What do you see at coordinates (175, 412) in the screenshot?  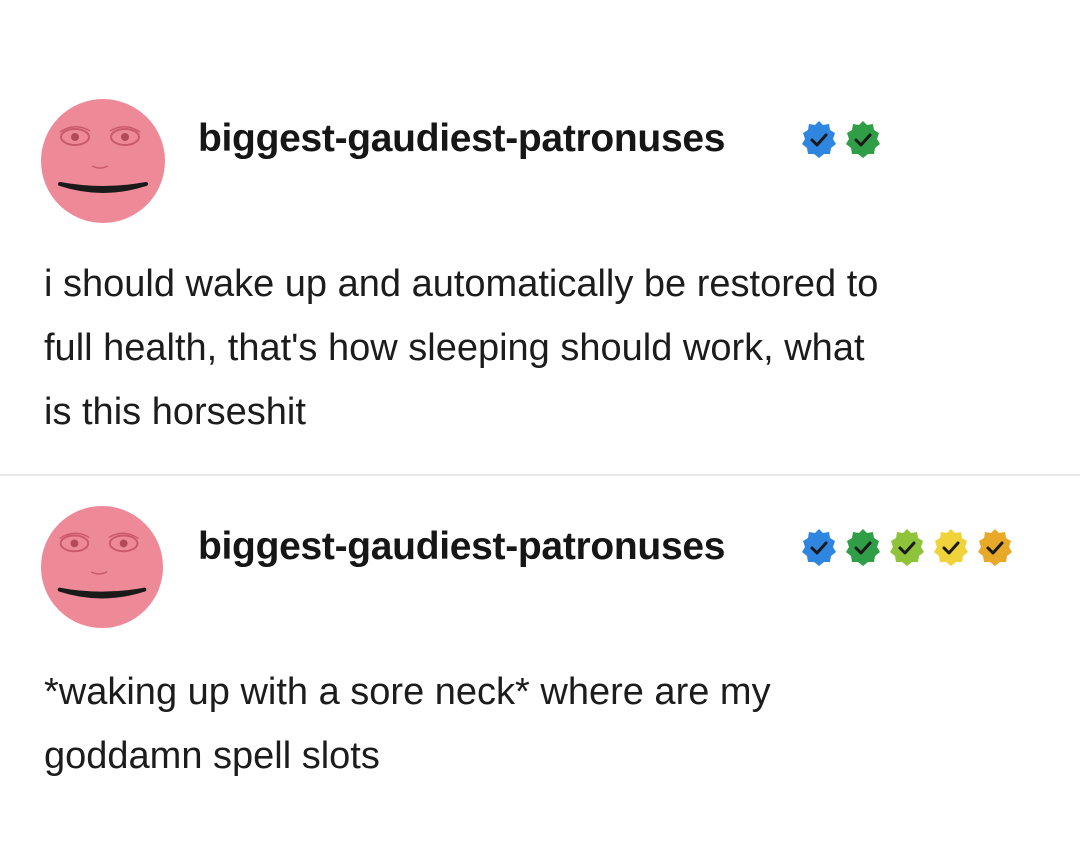 I see `post-text-line: is this horseshit` at bounding box center [175, 412].